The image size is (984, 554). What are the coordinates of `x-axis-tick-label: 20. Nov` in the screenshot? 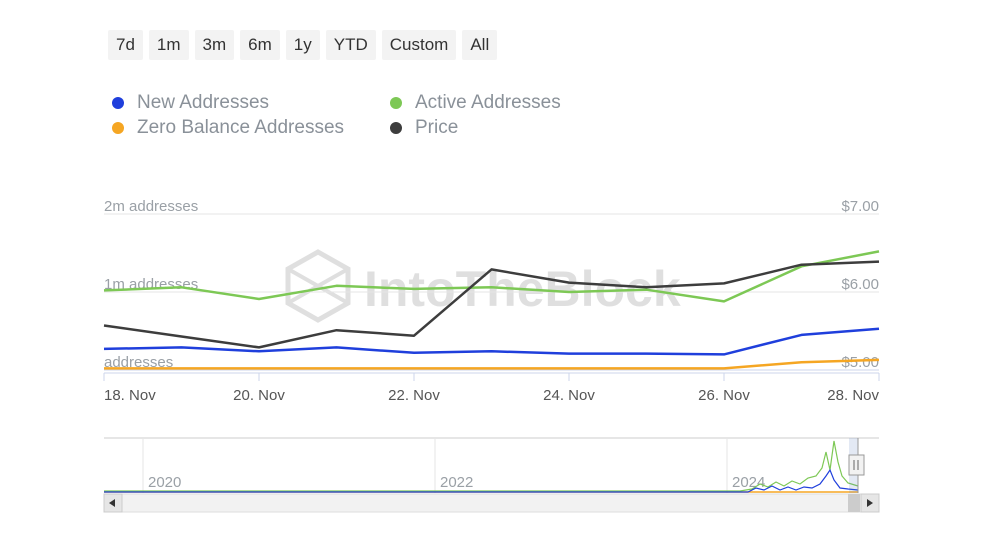 It's located at (259, 395).